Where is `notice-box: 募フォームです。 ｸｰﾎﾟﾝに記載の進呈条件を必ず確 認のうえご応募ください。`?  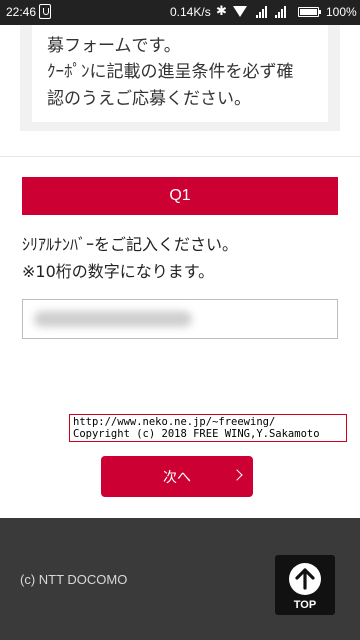
notice-box: 募フォームです。 ｸｰﾎﾟﾝに記載の進呈条件を必ず確 認のうえご応募ください。 is located at coordinates (180, 73).